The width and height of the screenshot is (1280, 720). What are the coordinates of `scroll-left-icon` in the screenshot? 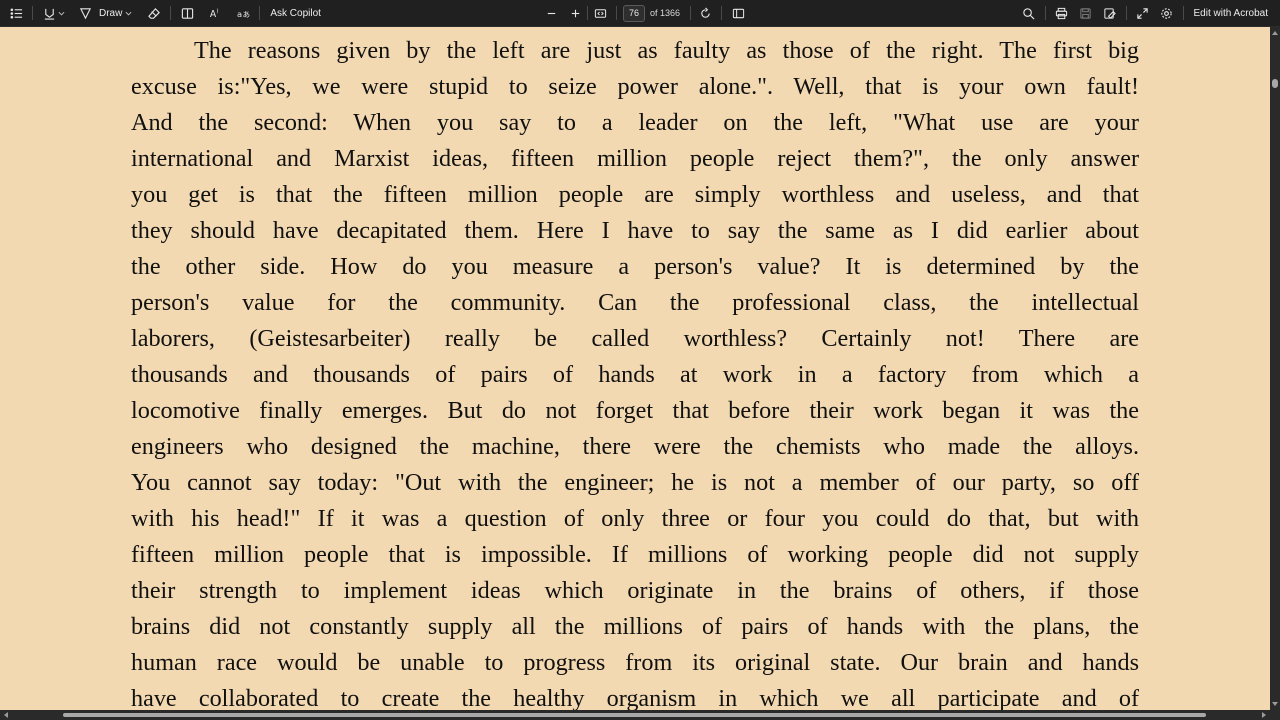 It's located at (6, 715).